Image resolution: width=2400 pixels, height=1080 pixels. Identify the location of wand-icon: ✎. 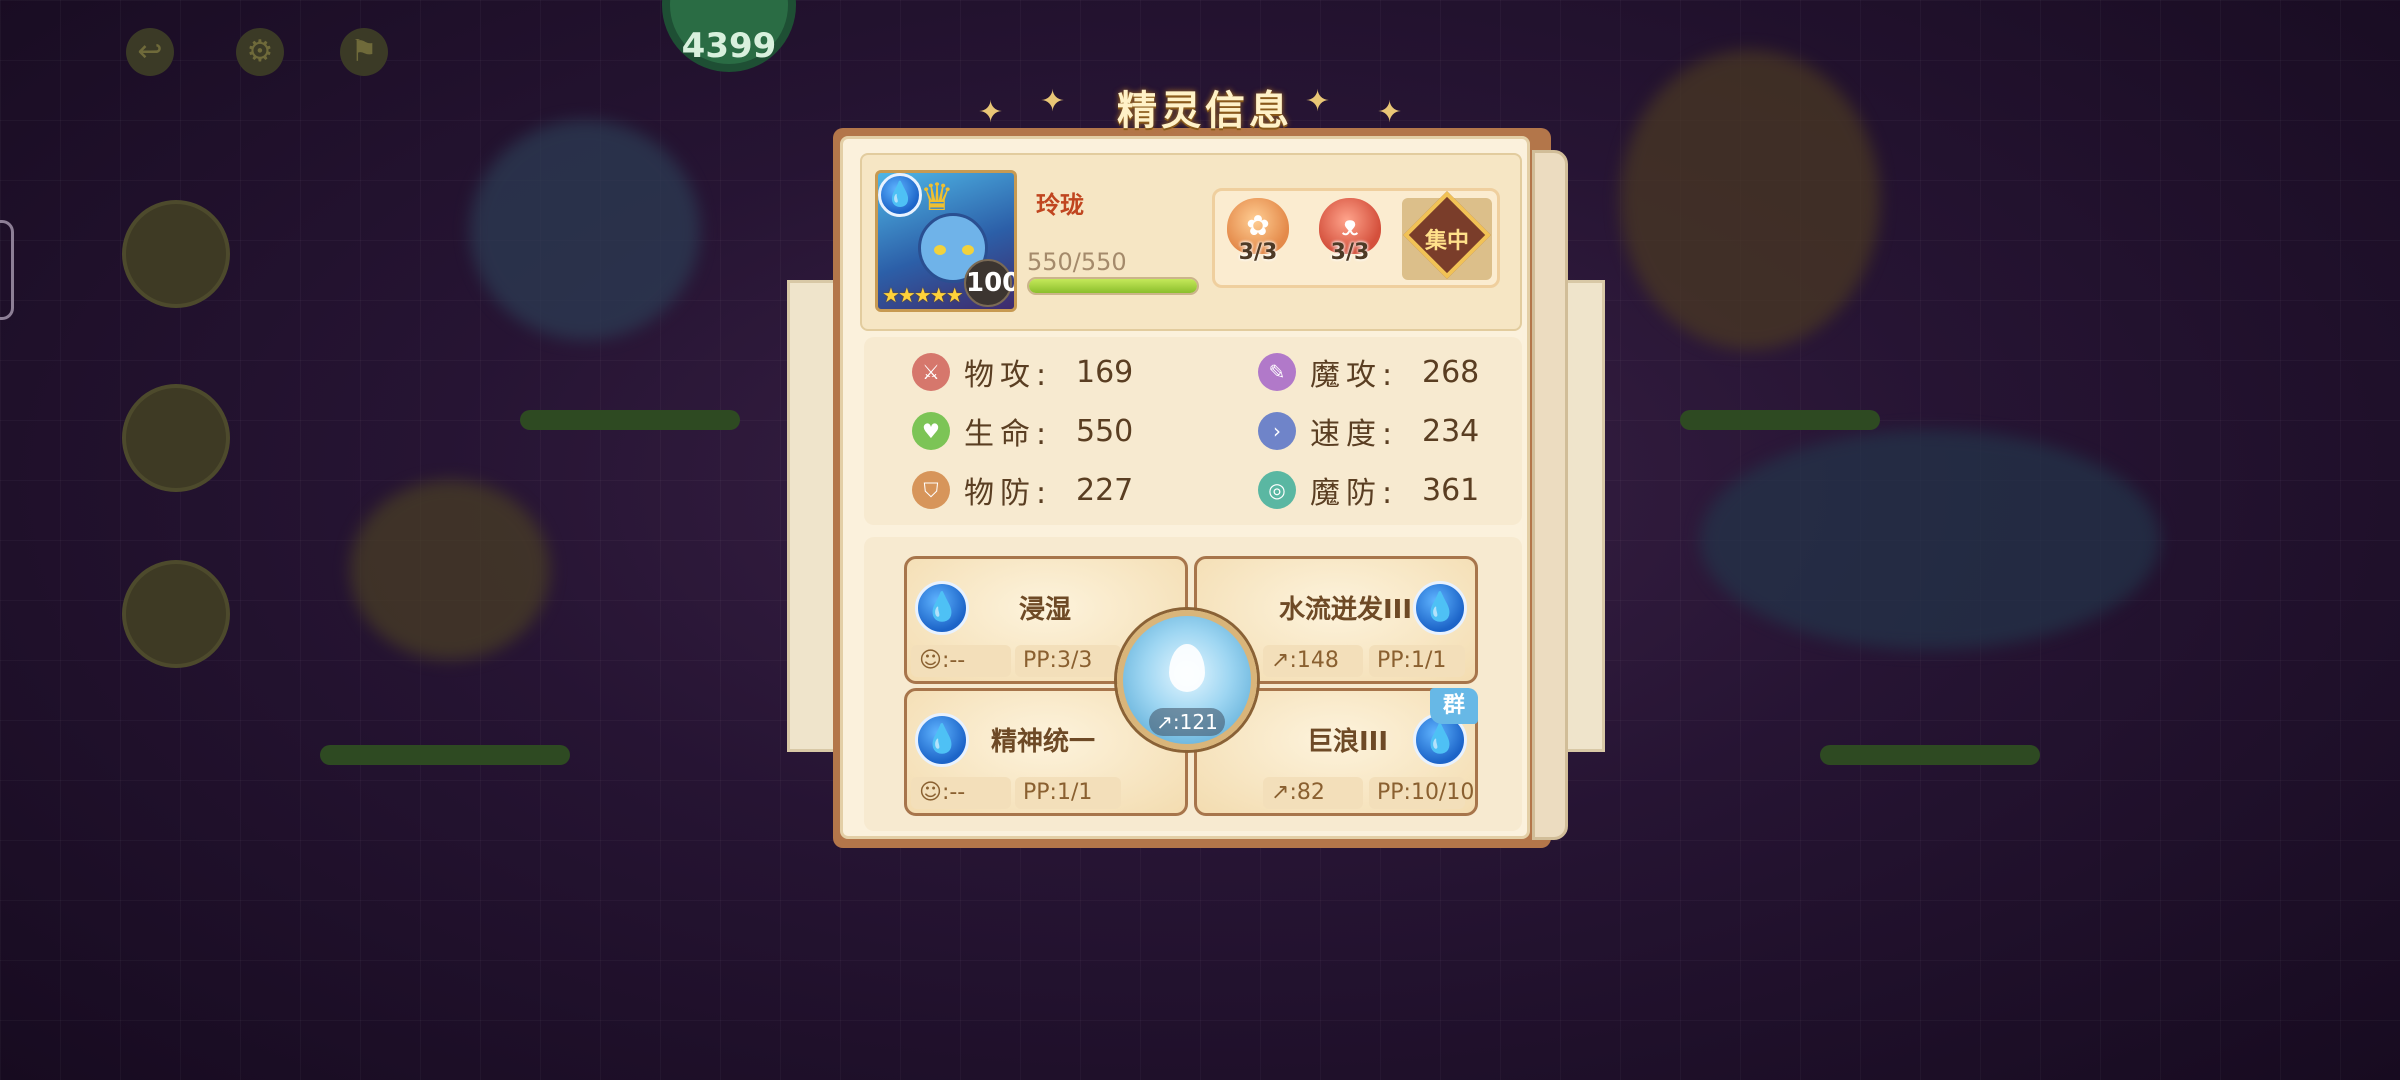
(1277, 372).